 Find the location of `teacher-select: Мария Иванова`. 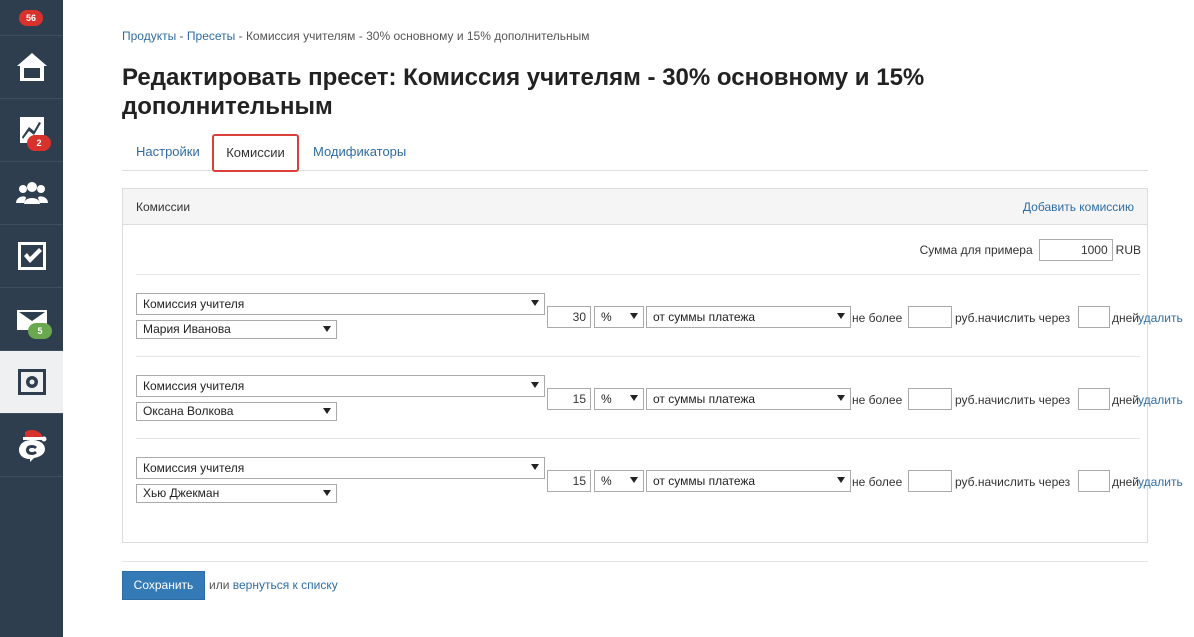

teacher-select: Мария Иванова is located at coordinates (236, 329).